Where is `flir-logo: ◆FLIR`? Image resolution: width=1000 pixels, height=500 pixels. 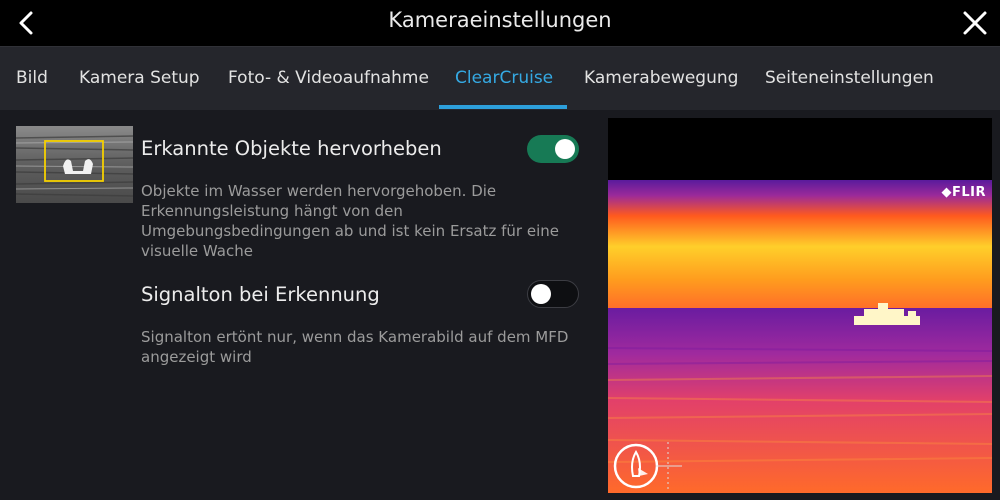
flir-logo: ◆FLIR is located at coordinates (963, 192).